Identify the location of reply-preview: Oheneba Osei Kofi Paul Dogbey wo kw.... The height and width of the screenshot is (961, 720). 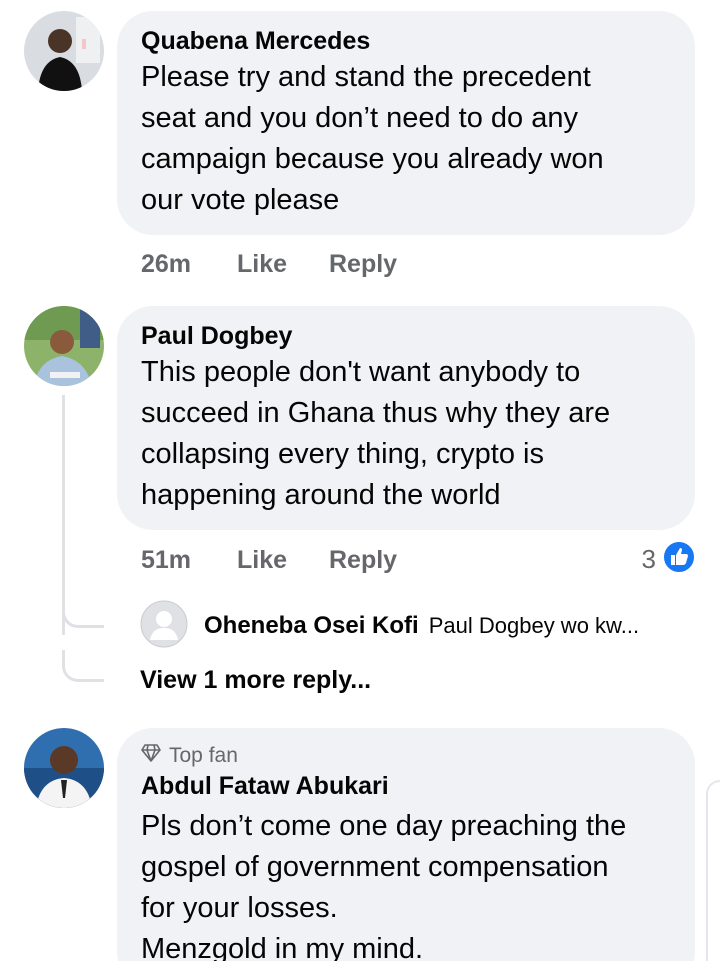
(390, 626).